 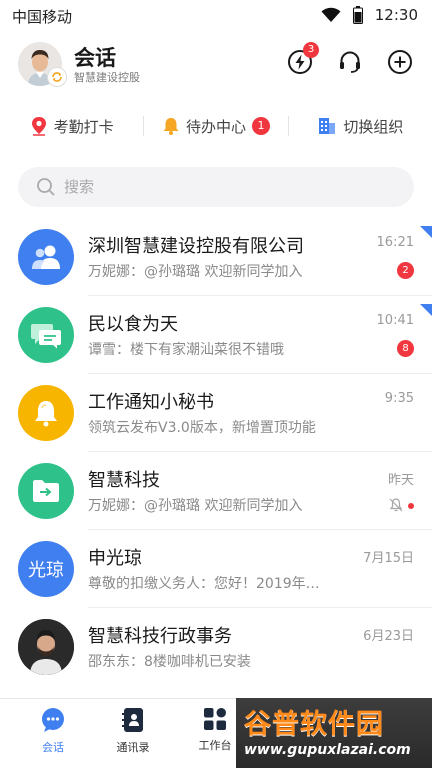 What do you see at coordinates (331, 14) in the screenshot?
I see `wifi-icon` at bounding box center [331, 14].